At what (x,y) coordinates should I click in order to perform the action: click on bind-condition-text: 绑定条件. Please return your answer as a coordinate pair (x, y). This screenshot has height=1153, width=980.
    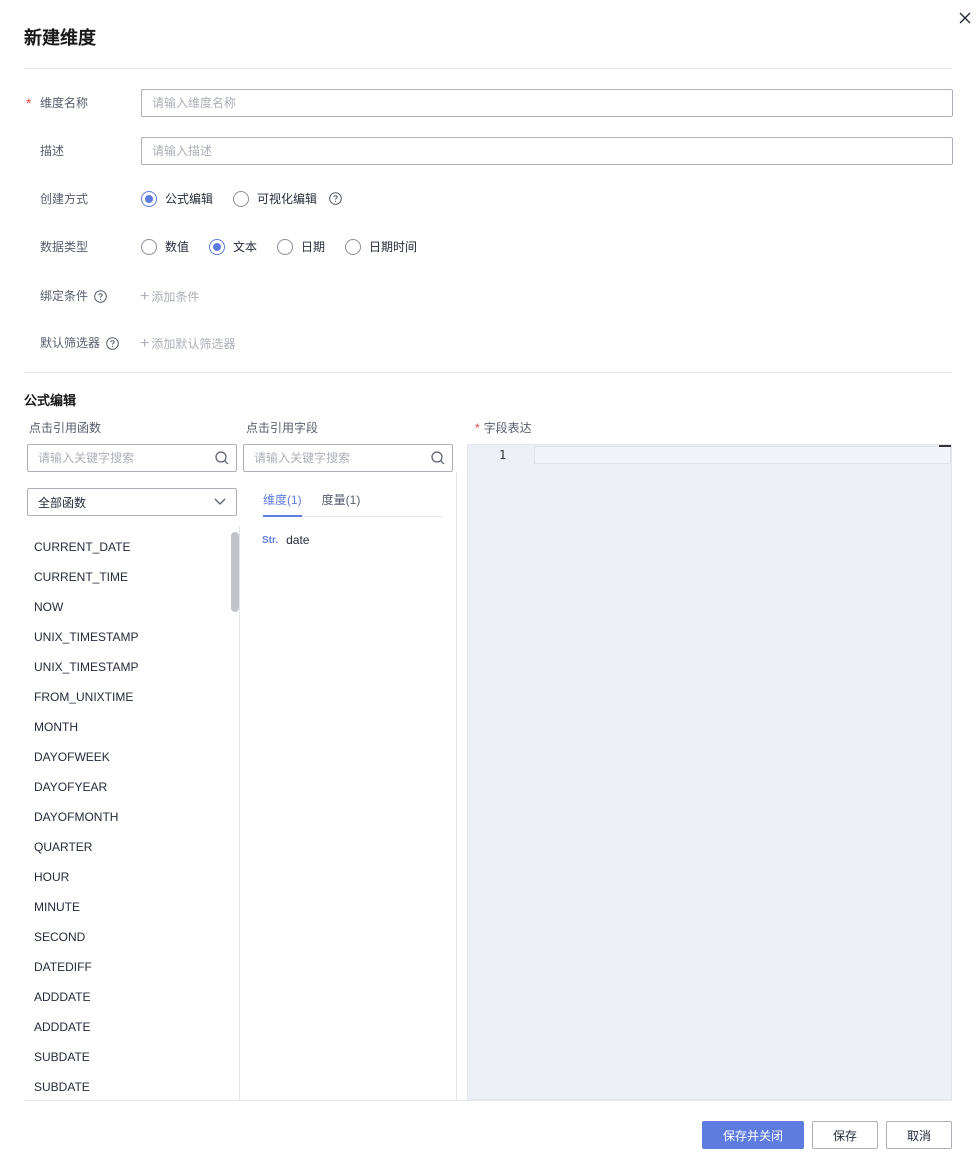
    Looking at the image, I should click on (64, 296).